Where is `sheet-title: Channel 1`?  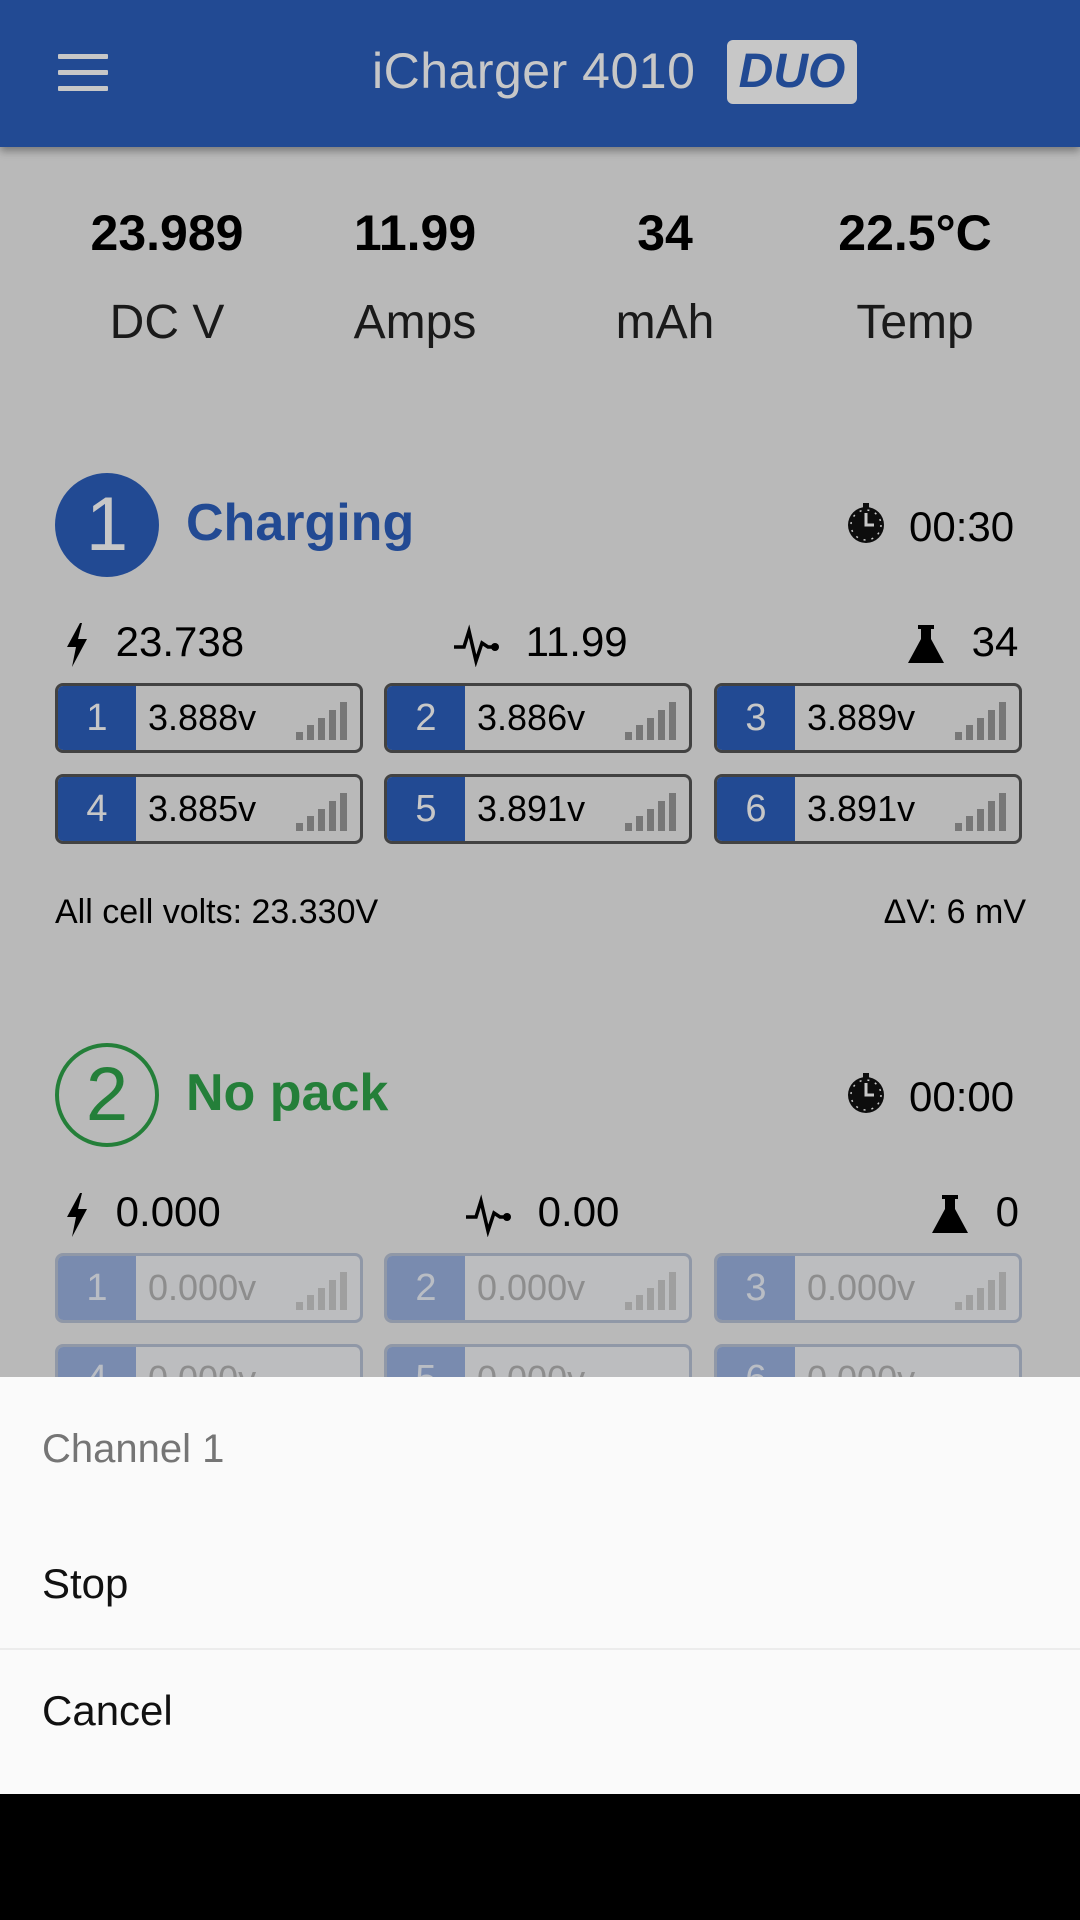
sheet-title: Channel 1 is located at coordinates (133, 1449).